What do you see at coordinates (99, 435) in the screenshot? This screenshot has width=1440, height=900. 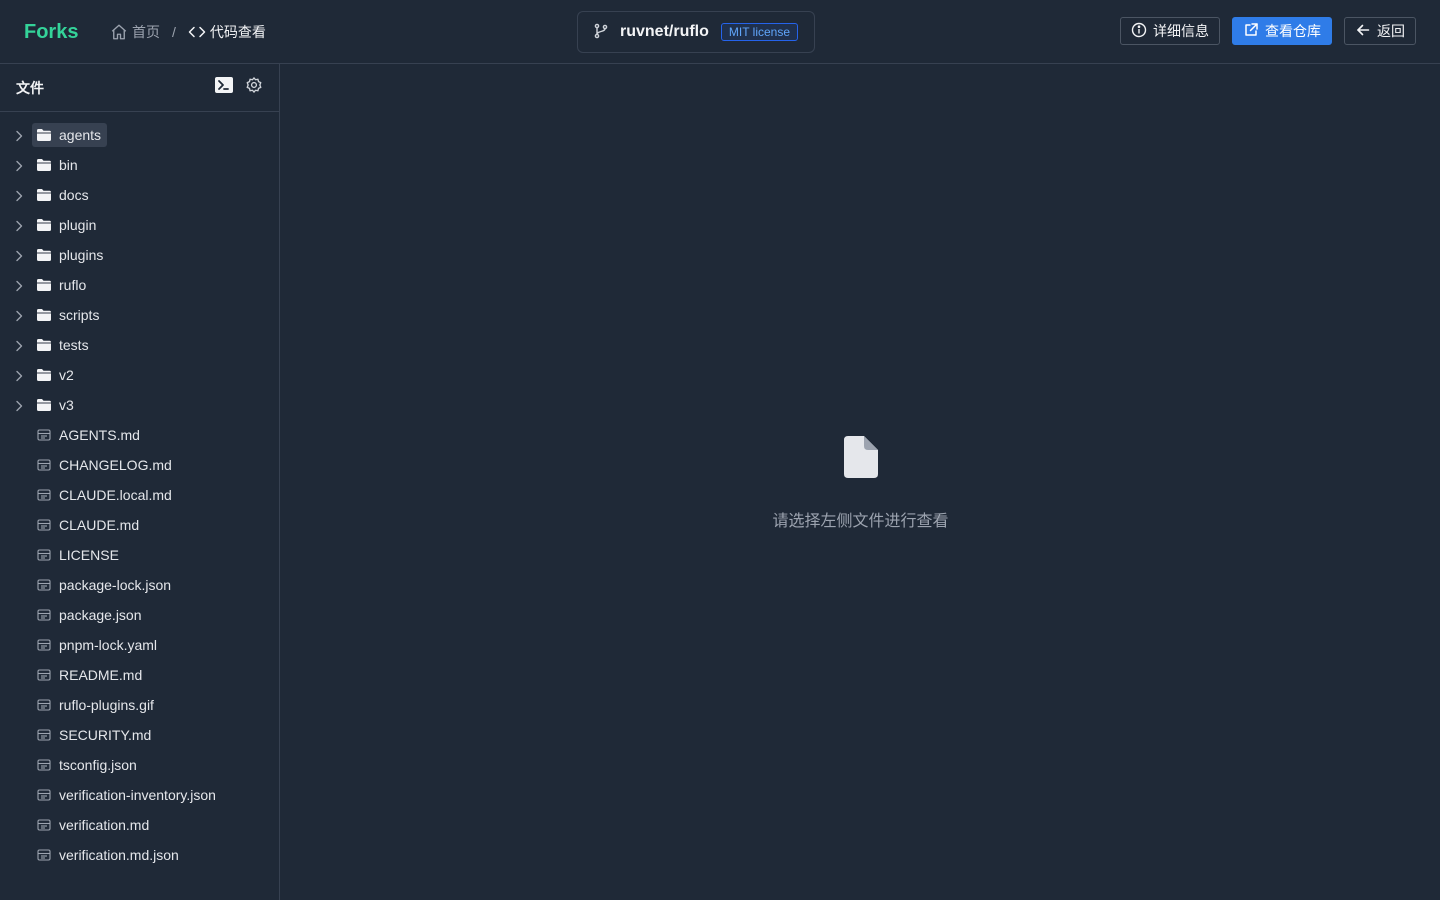 I see `tree-item-label: AGENTS.md` at bounding box center [99, 435].